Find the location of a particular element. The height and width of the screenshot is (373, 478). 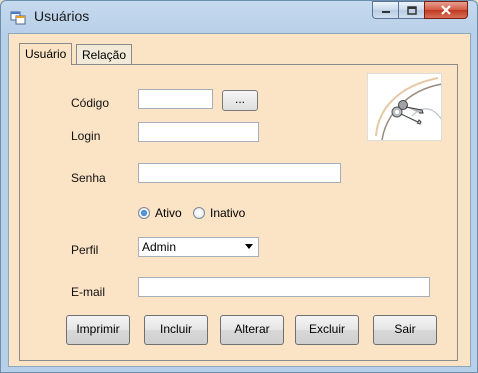

email-field is located at coordinates (284, 287).